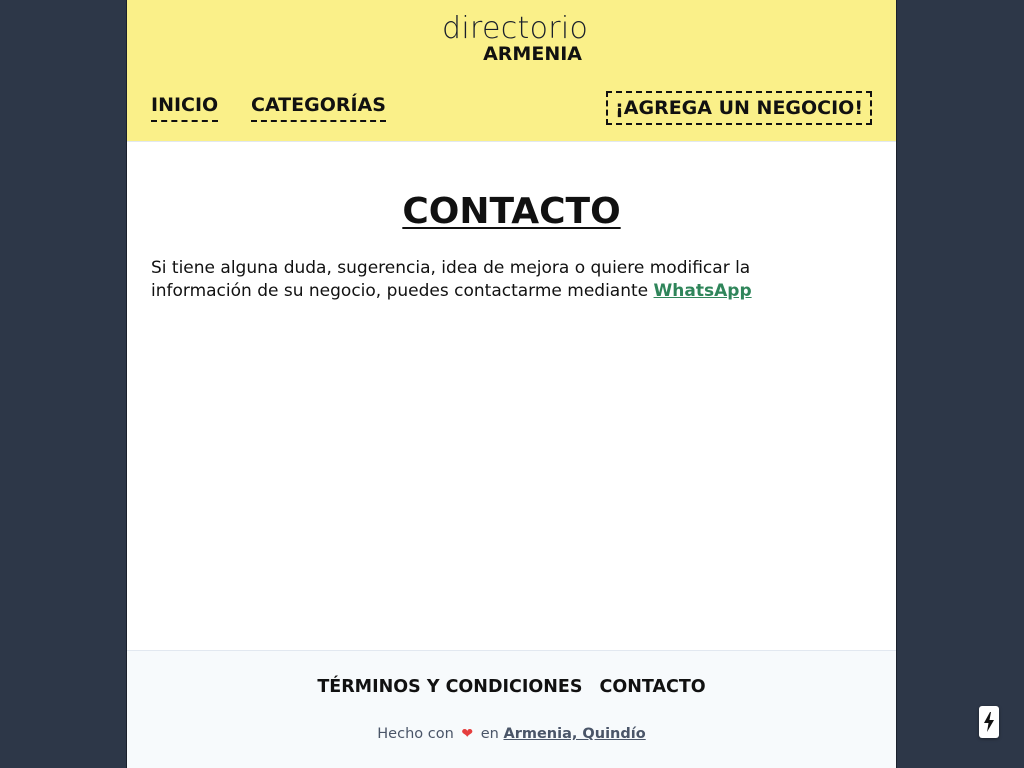 This screenshot has width=1024, height=768. What do you see at coordinates (515, 28) in the screenshot?
I see `logo-text-top: directorio` at bounding box center [515, 28].